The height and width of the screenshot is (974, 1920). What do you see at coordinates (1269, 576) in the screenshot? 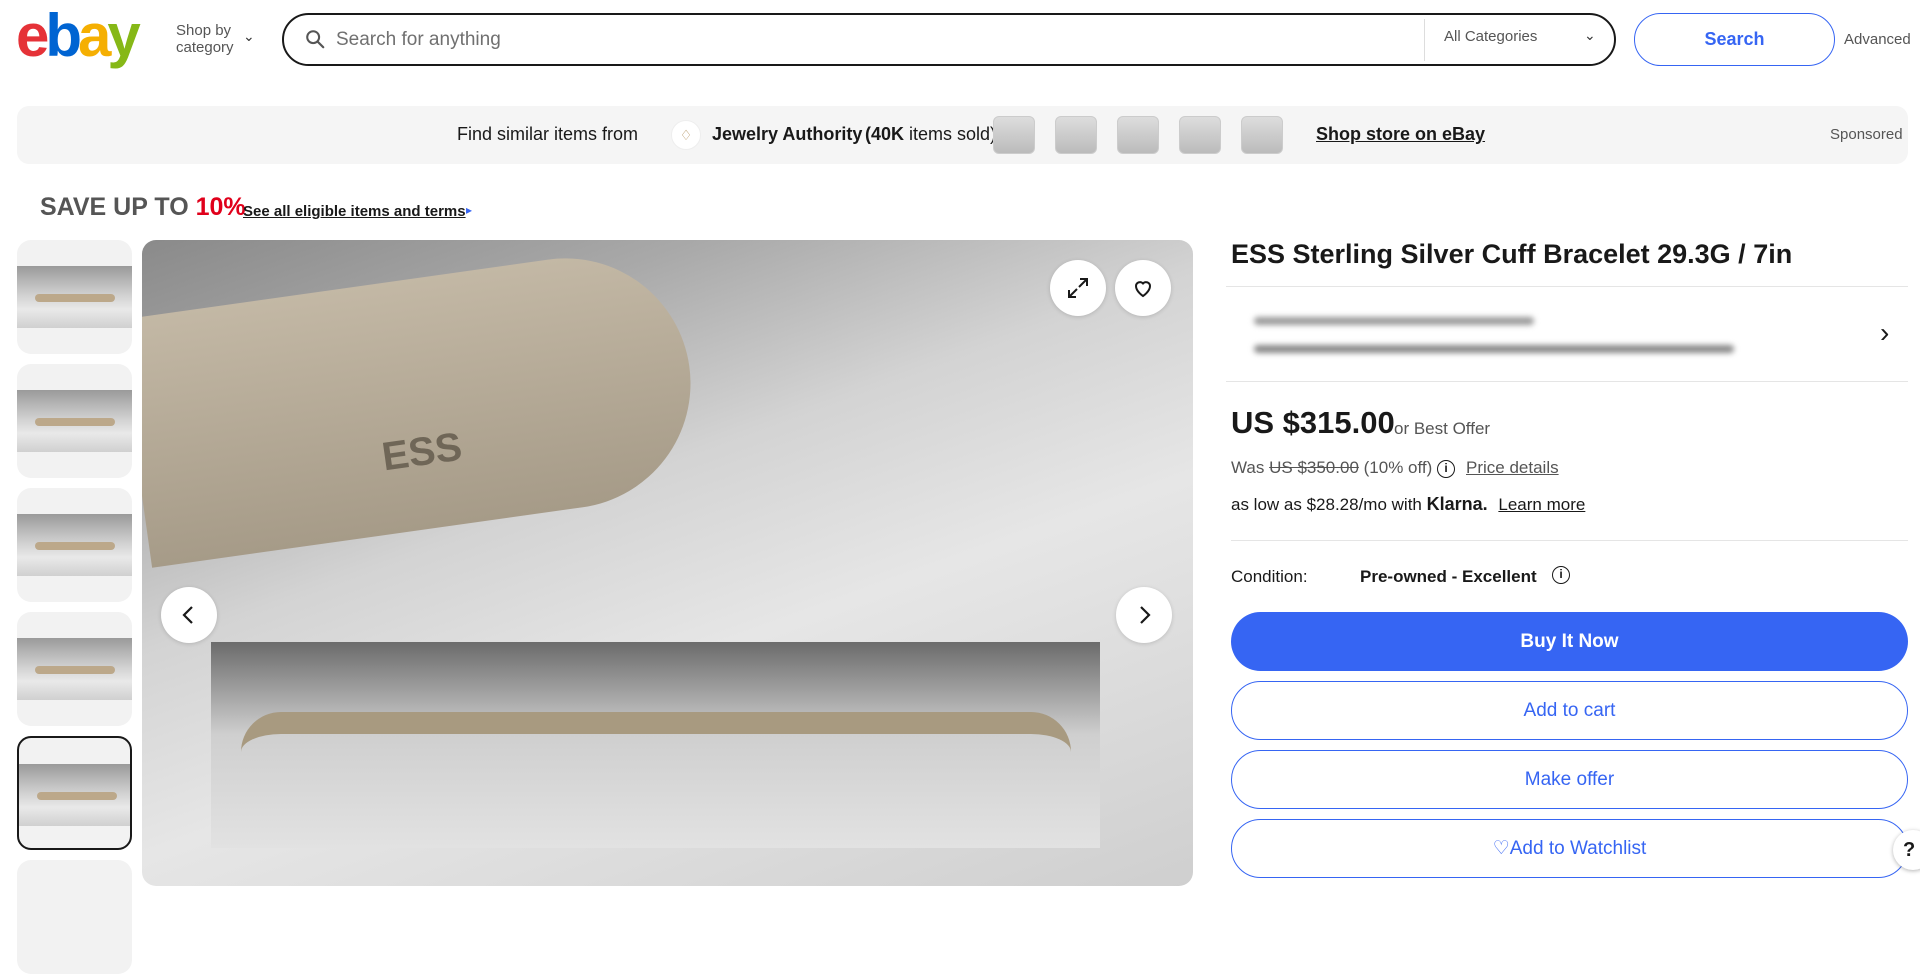
I see `condition-label: Condition:` at bounding box center [1269, 576].